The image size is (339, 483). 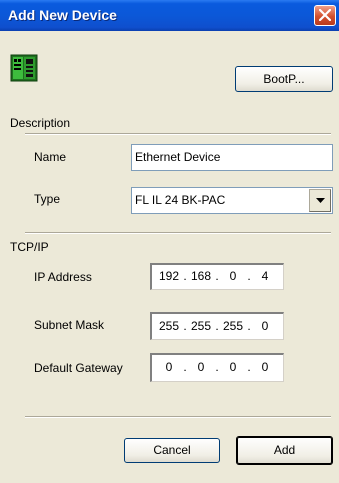 I want to click on cancel-button: Cancel, so click(x=172, y=450).